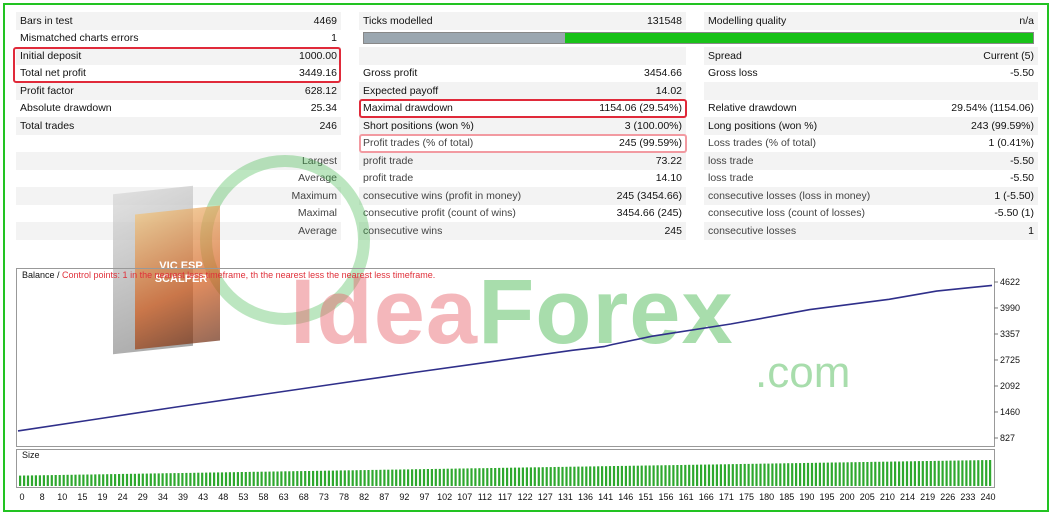  Describe the element at coordinates (459, 213) in the screenshot. I see `stat-label: consecutive profit (count of wins)` at that location.